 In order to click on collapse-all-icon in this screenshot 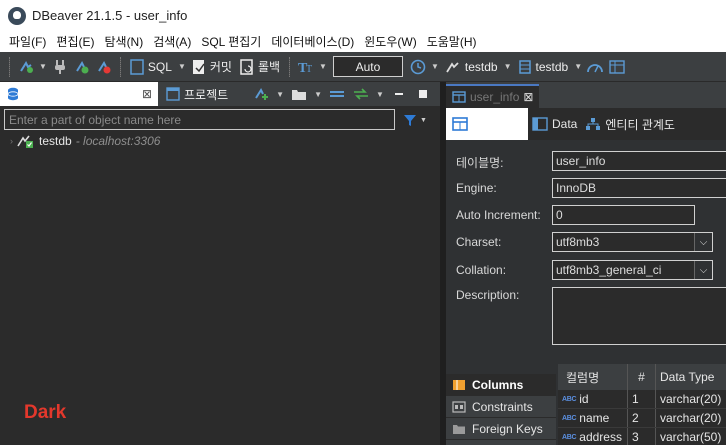, I will do `click(337, 94)`.